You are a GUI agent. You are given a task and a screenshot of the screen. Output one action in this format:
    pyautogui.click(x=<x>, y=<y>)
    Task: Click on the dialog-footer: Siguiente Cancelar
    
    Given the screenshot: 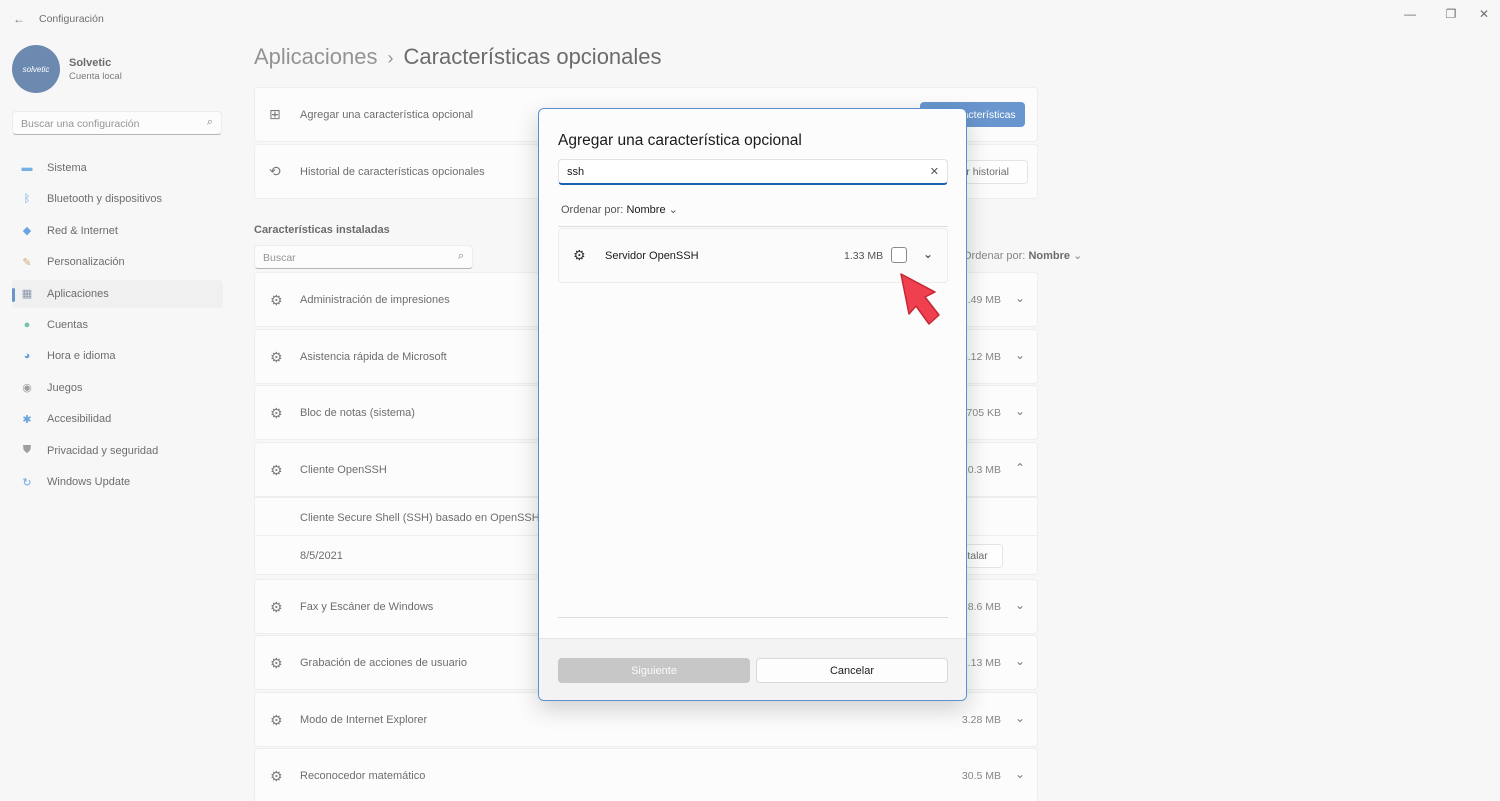 What is the action you would take?
    pyautogui.click(x=752, y=669)
    